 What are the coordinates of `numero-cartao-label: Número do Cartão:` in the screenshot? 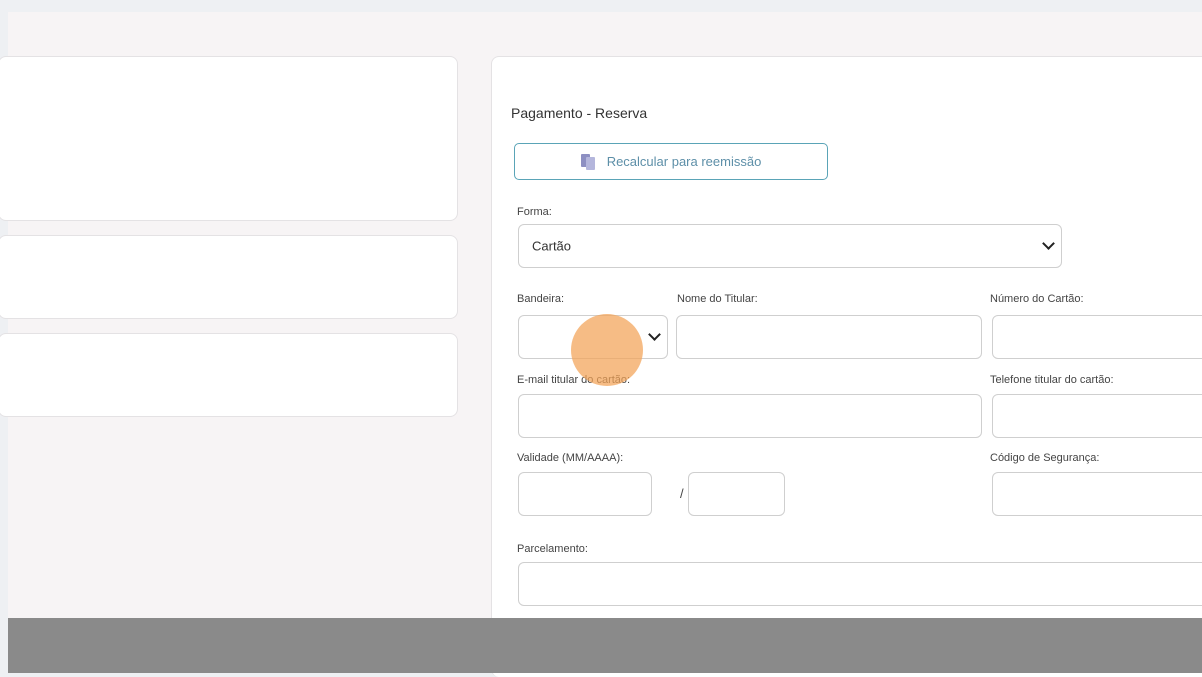 It's located at (1037, 299).